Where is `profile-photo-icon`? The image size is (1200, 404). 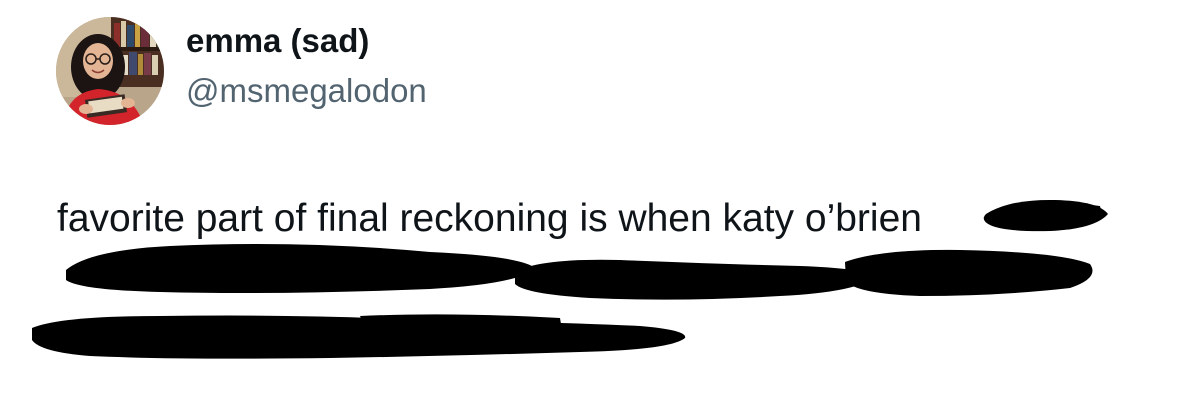 profile-photo-icon is located at coordinates (110, 71).